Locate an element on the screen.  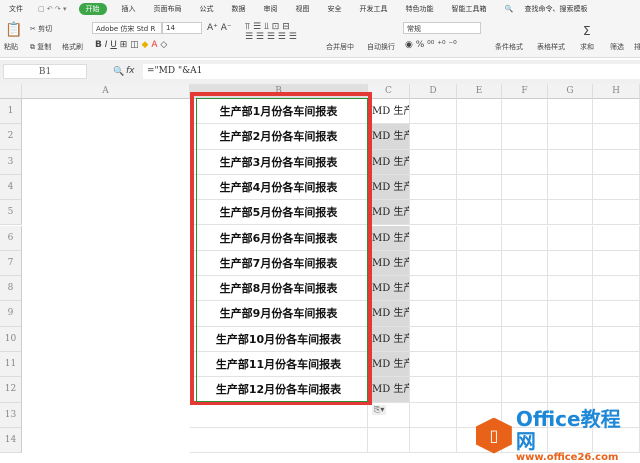
cell-b: MD 生产部6月份各车间报表 is located at coordinates (389, 238).